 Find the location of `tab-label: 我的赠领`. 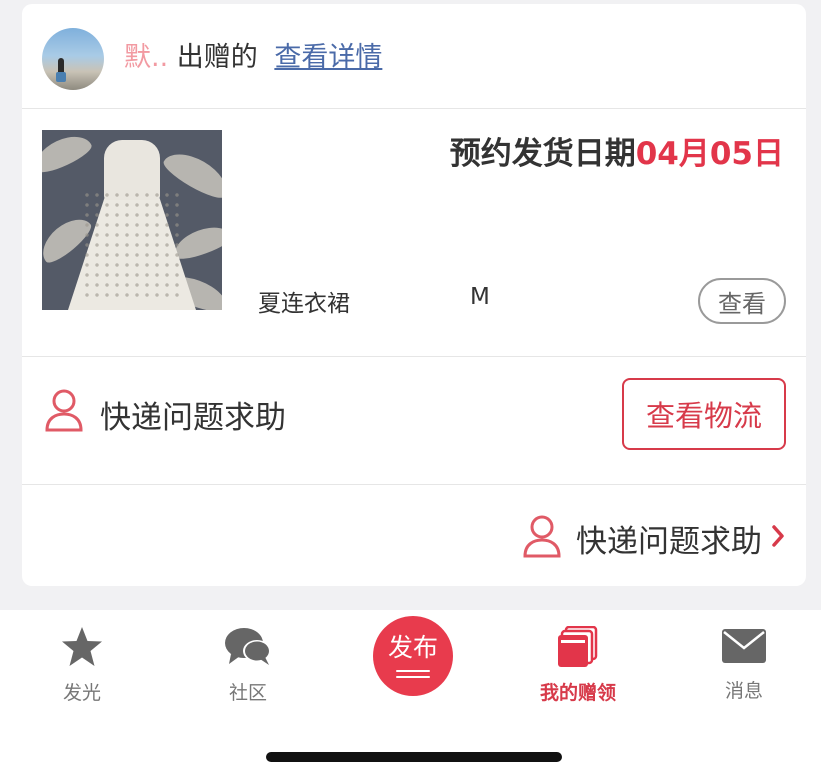

tab-label: 我的赠领 is located at coordinates (577, 693).